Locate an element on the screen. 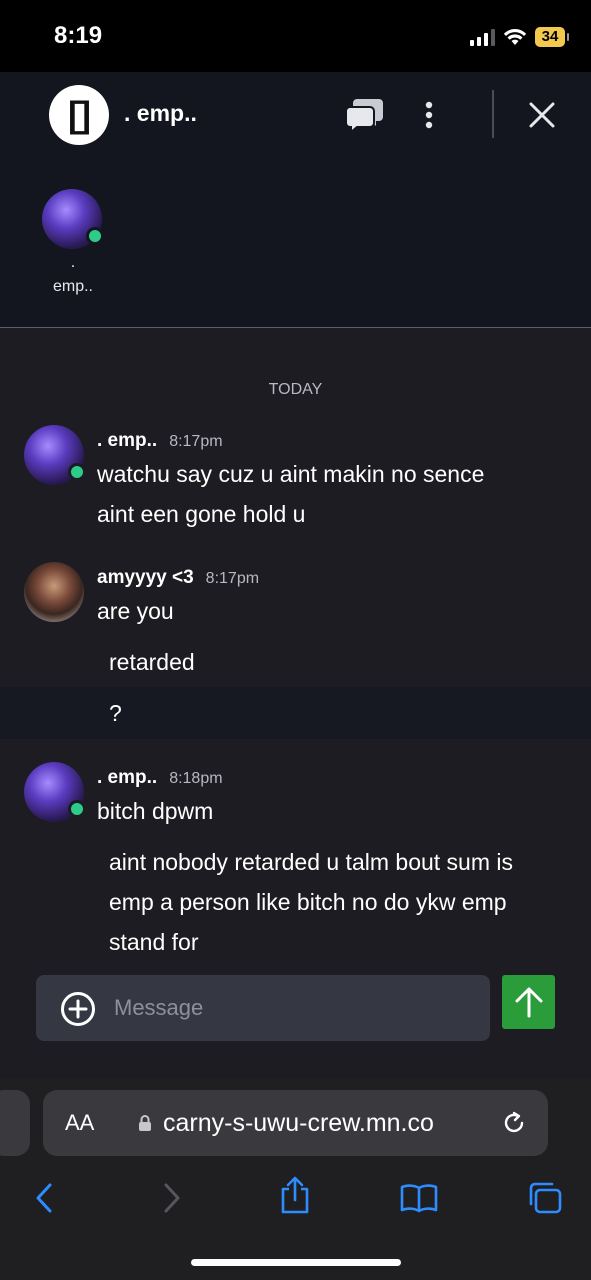 The width and height of the screenshot is (591, 1280). close-button is located at coordinates (542, 115).